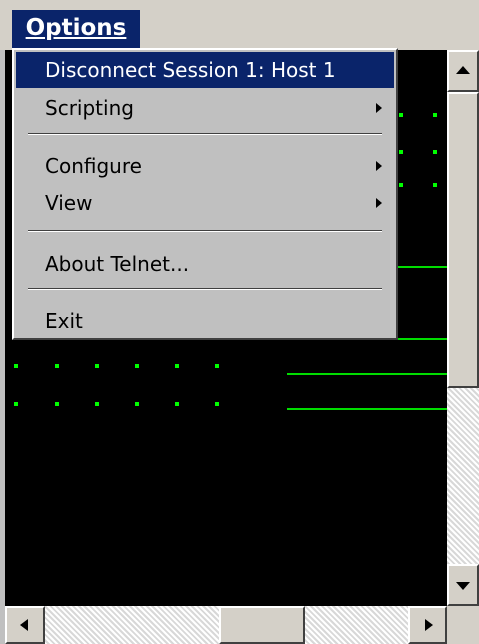 Image resolution: width=479 pixels, height=644 pixels. Describe the element at coordinates (463, 240) in the screenshot. I see `vertical-scroll-thumb` at that location.